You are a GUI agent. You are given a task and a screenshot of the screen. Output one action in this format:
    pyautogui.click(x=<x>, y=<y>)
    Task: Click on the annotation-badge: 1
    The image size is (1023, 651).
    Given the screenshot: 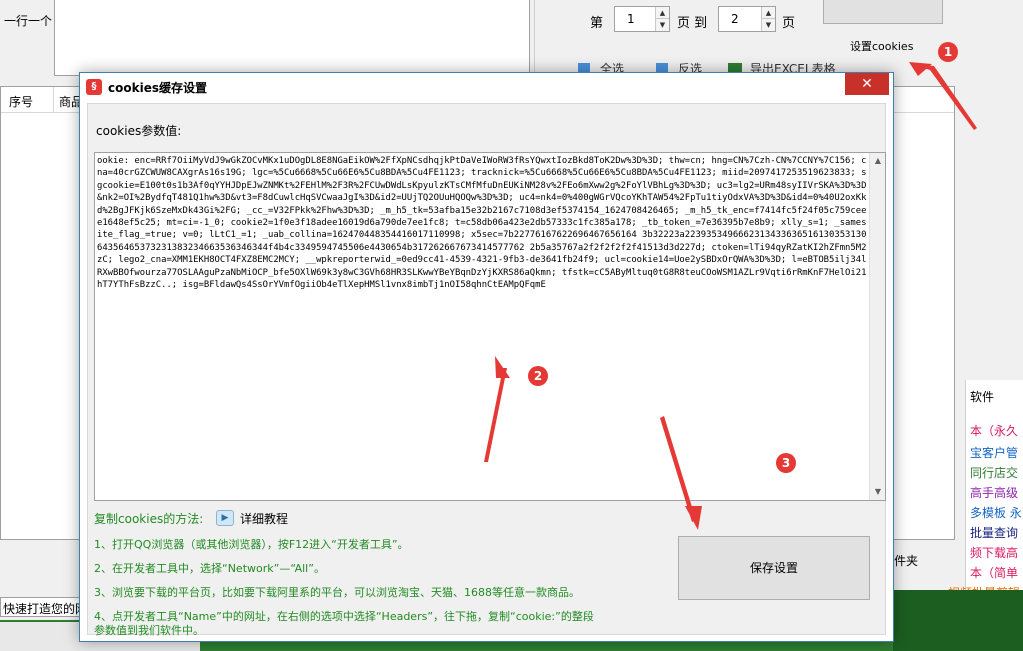 What is the action you would take?
    pyautogui.click(x=948, y=52)
    